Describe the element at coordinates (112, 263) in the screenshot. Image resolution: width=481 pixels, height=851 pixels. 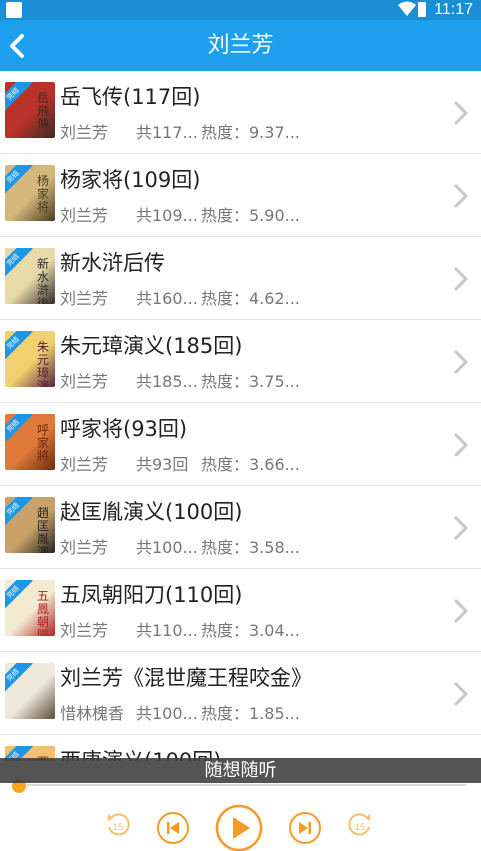
I see `book-title: 新水浒后传` at that location.